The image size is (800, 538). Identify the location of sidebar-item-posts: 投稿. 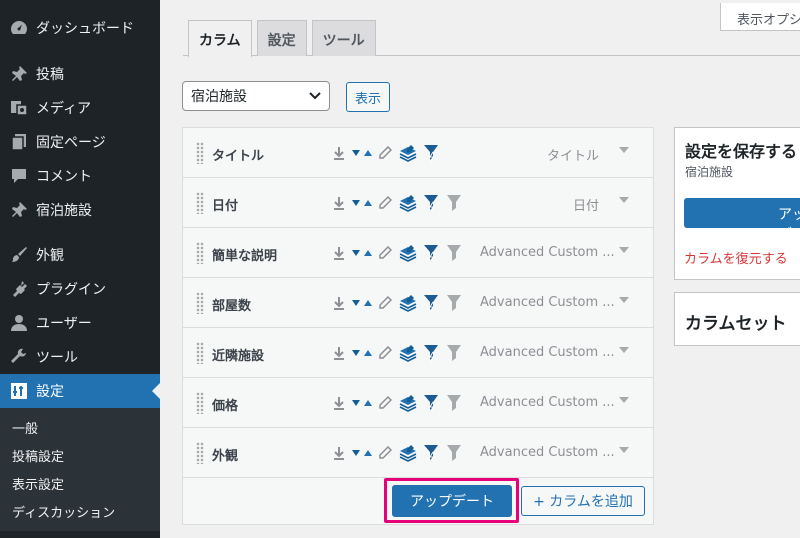
(80, 74).